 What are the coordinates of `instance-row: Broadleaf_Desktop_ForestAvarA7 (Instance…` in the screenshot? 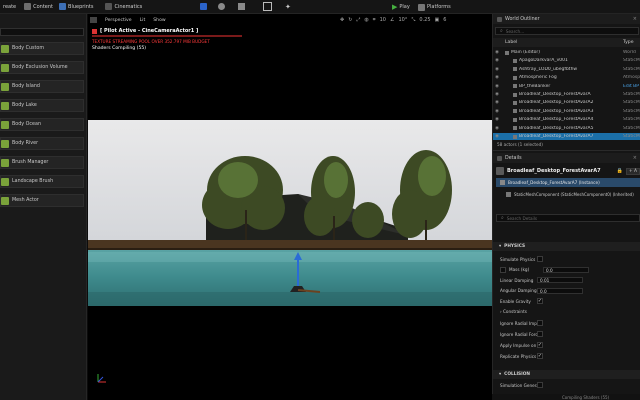 It's located at (568, 182).